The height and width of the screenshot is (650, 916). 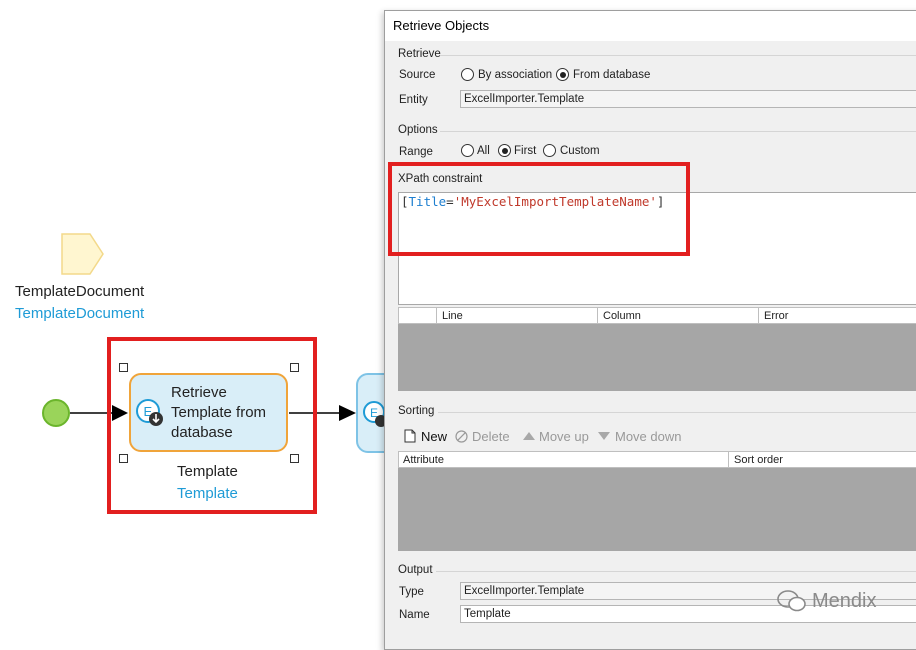 I want to click on delete-icon, so click(x=461, y=436).